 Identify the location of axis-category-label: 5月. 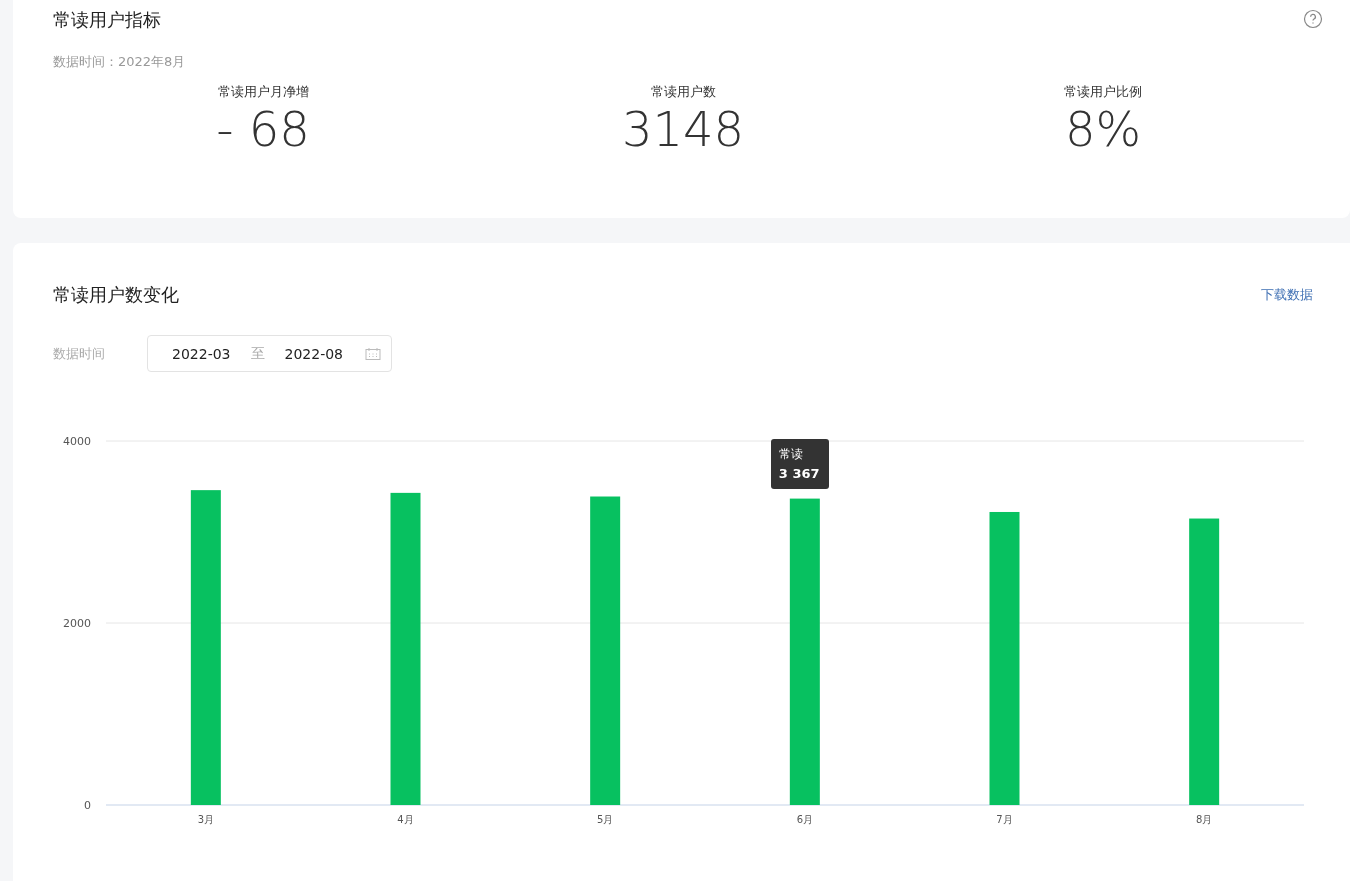
(605, 819).